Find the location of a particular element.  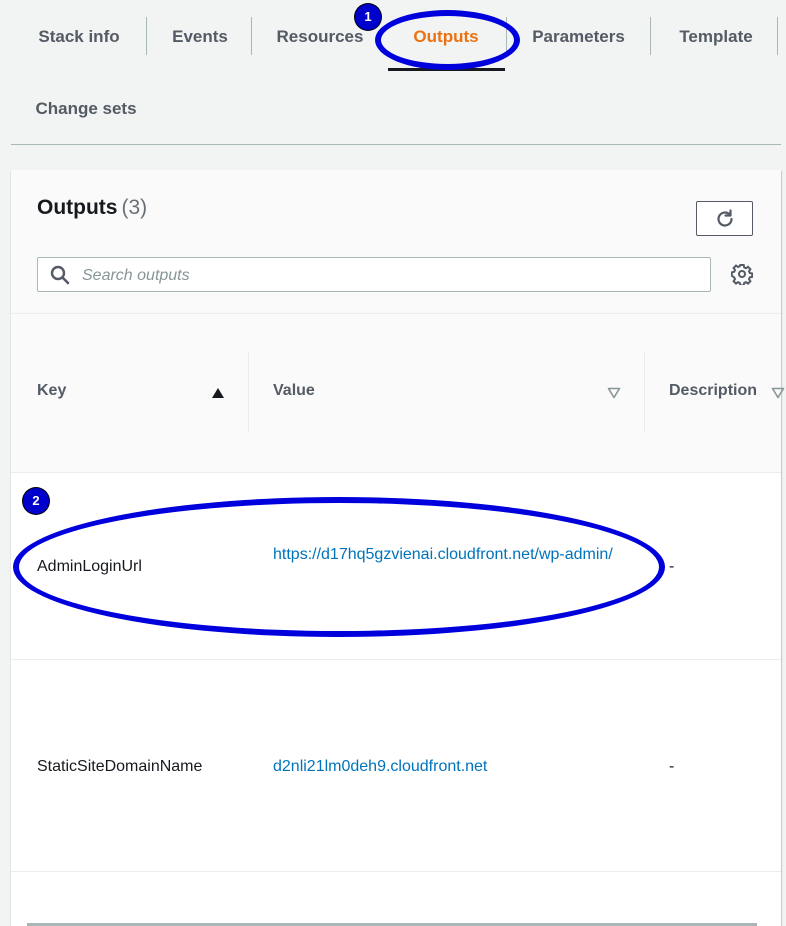

tab-outputs: Outputs is located at coordinates (446, 37).